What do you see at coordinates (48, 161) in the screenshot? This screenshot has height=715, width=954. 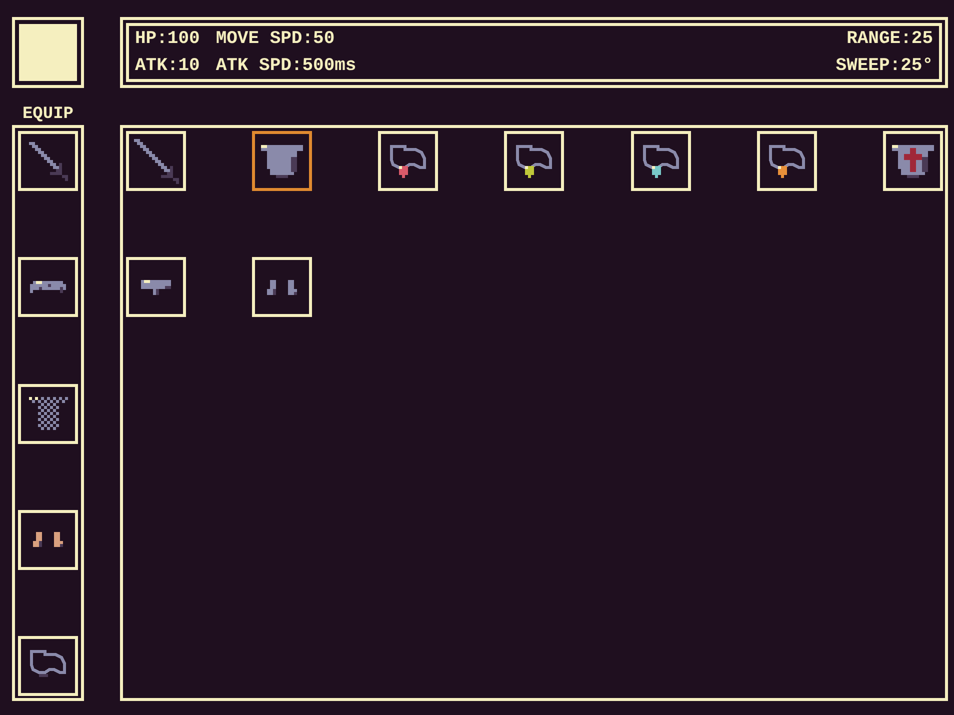 I see `dagger-icon` at bounding box center [48, 161].